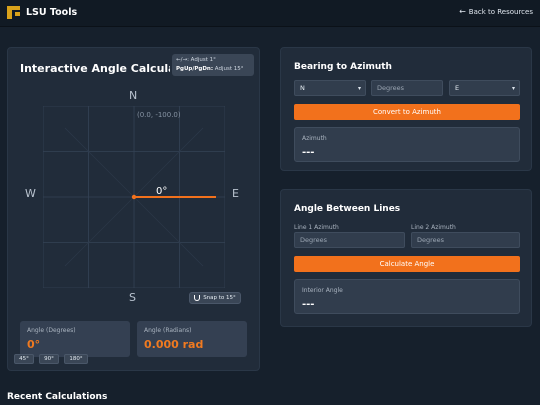  What do you see at coordinates (196, 60) in the screenshot?
I see `hint-arrow-keys: ←/→: Adjust 1°` at bounding box center [196, 60].